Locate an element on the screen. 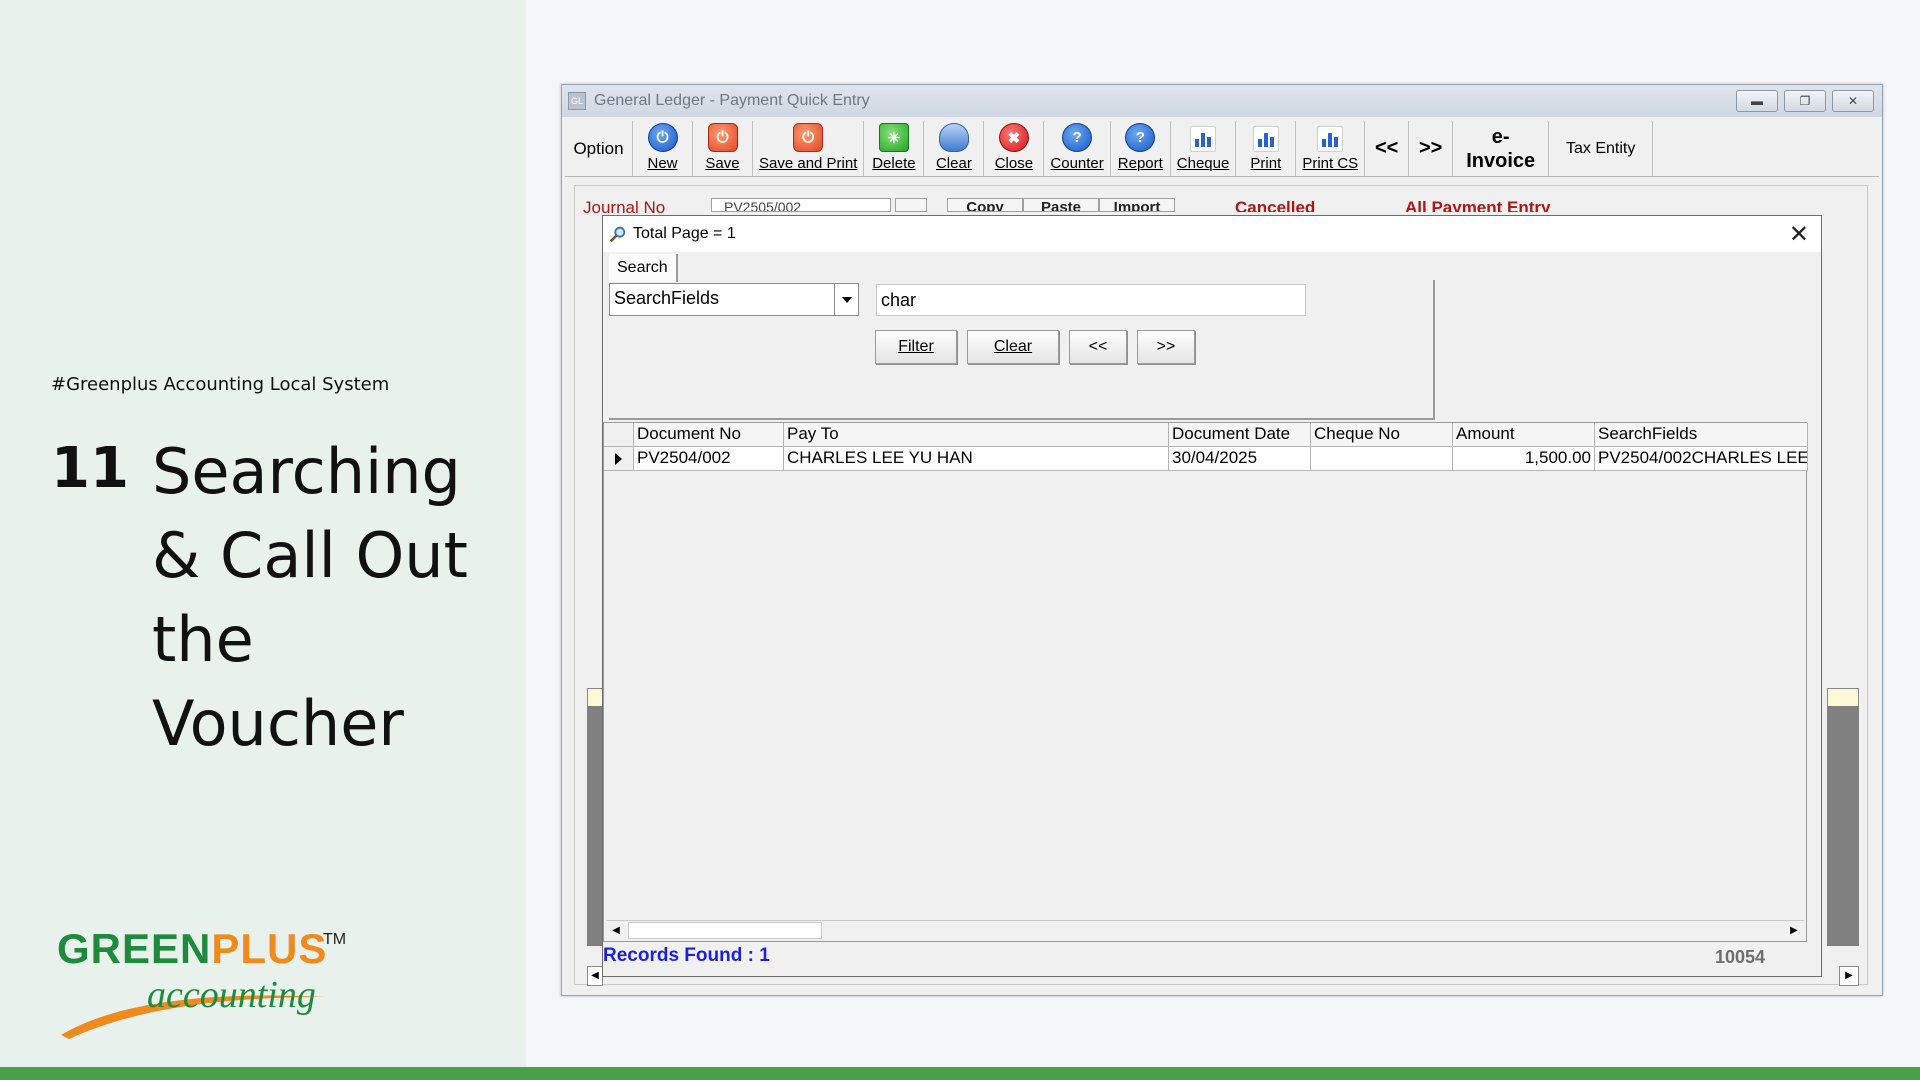 This screenshot has width=1920, height=1080. cell-cheque-no is located at coordinates (1382, 459).